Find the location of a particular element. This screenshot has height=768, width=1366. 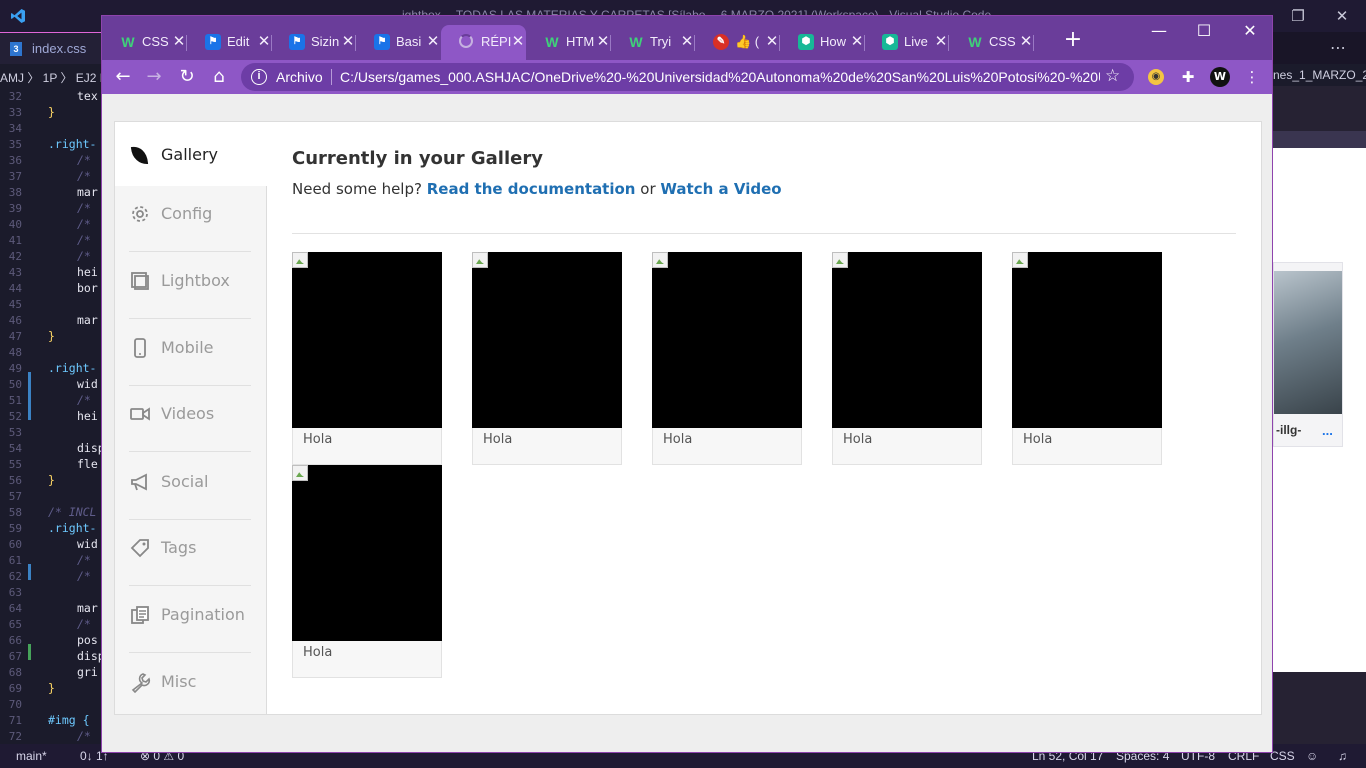

home-icon: ⌂ is located at coordinates (219, 77).